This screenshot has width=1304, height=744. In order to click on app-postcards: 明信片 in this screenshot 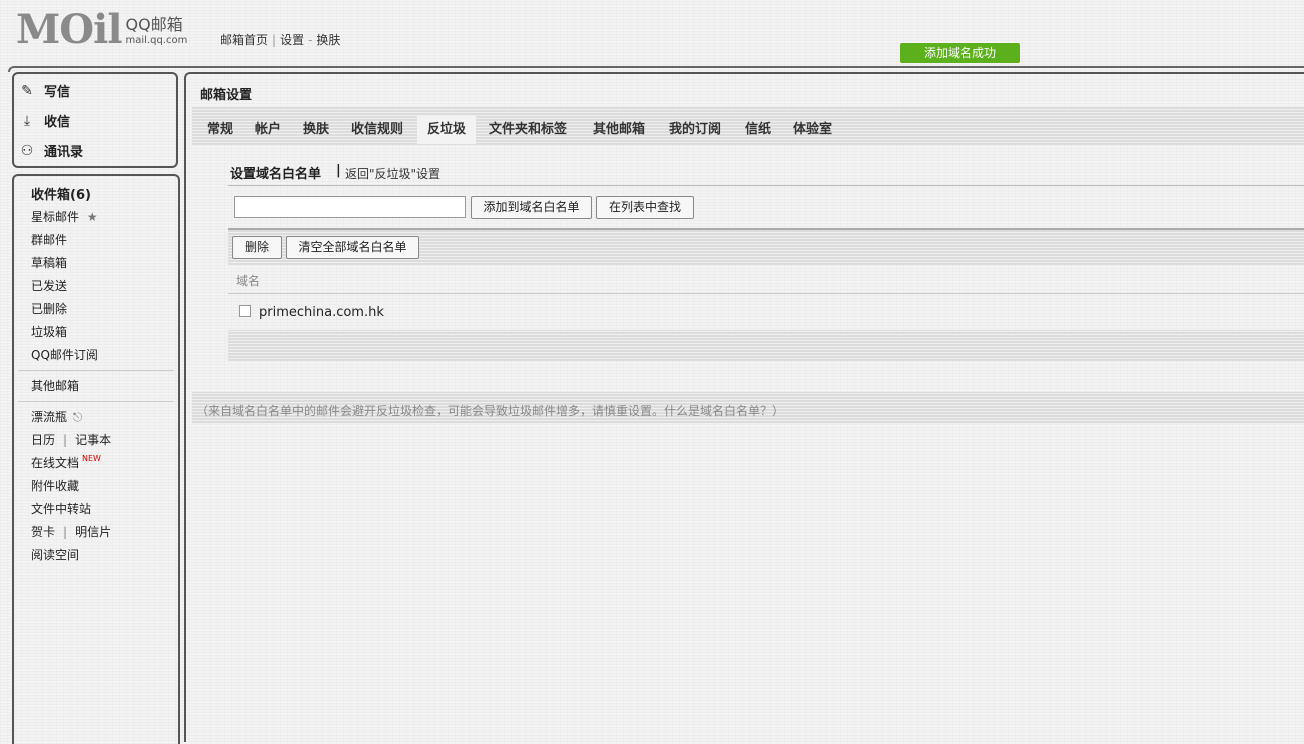, I will do `click(93, 532)`.